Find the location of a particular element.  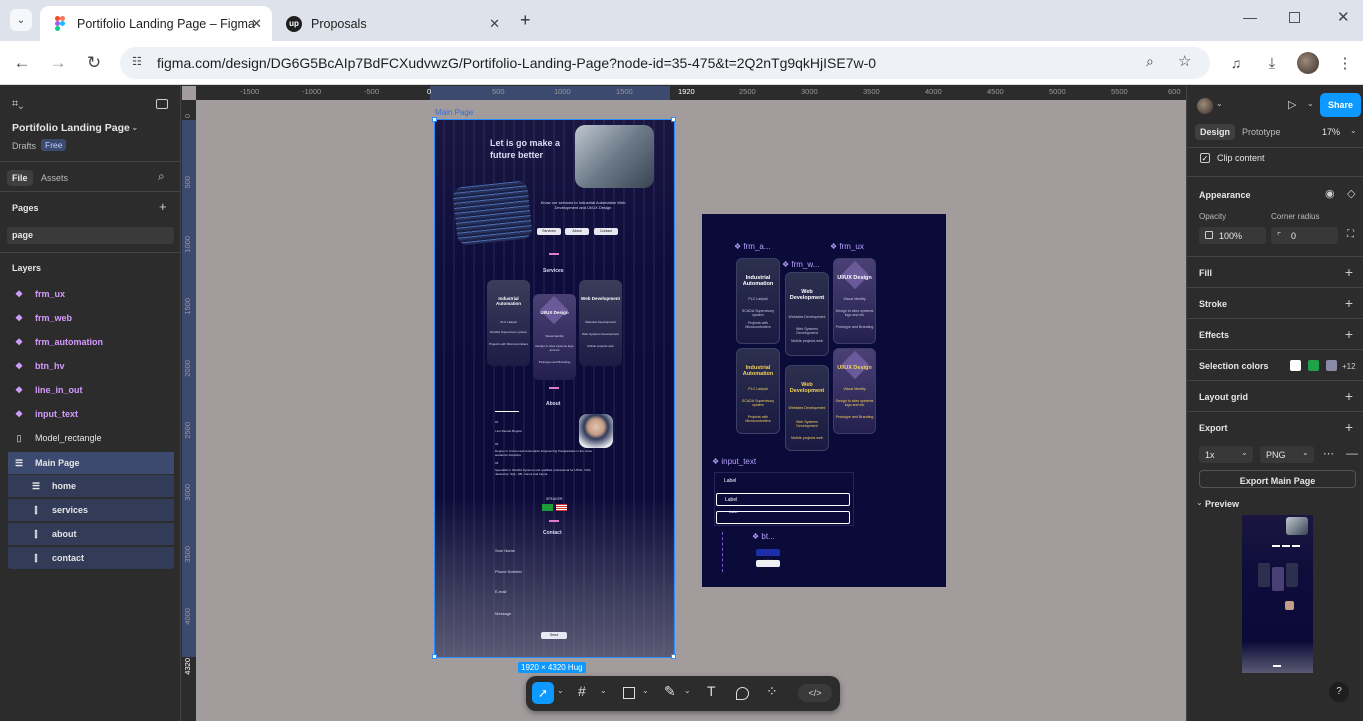

layer-about: ⫿ about is located at coordinates (91, 534).